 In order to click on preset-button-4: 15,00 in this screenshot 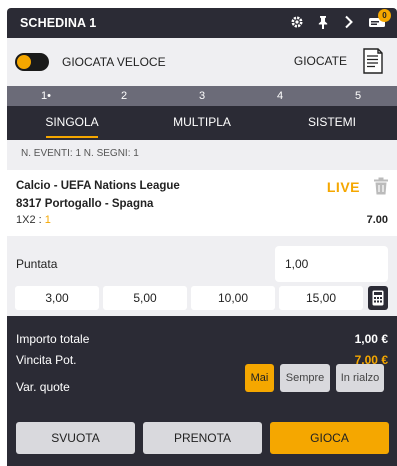, I will do `click(321, 298)`.